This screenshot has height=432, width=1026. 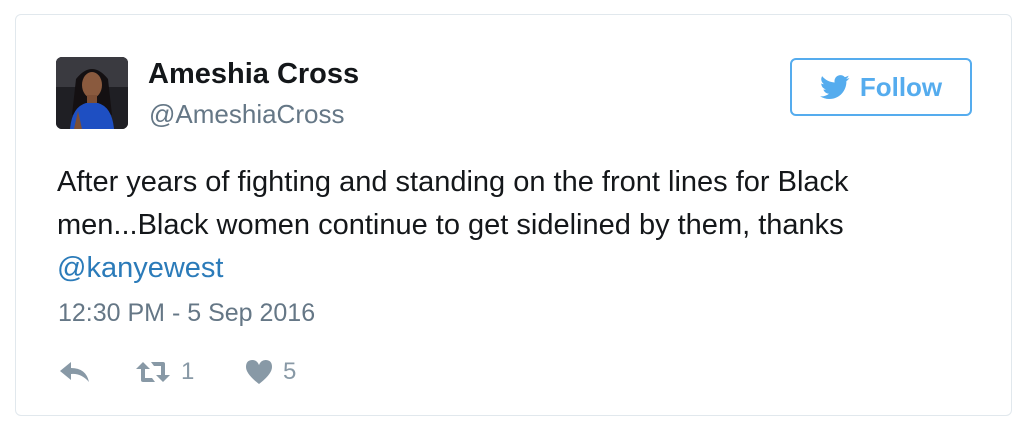 What do you see at coordinates (188, 371) in the screenshot?
I see `retweet-count: 1` at bounding box center [188, 371].